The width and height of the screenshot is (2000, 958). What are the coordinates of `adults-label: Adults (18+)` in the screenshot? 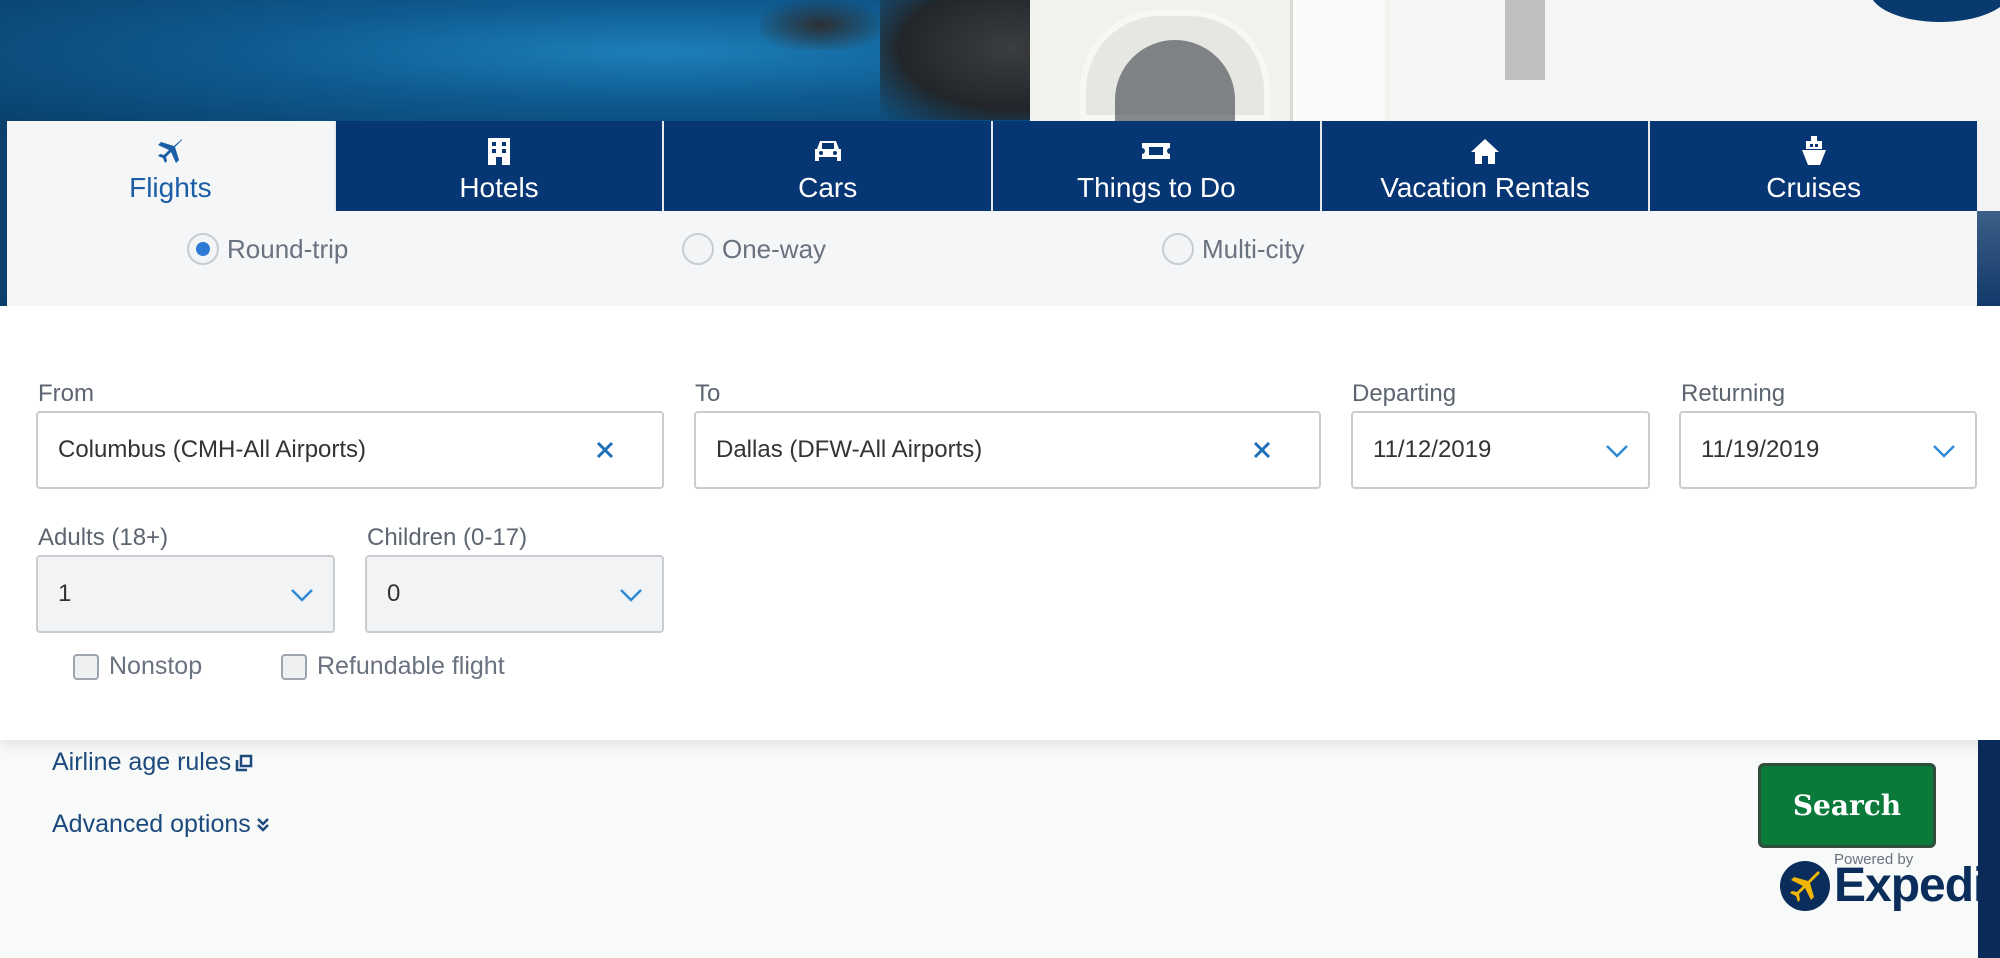 It's located at (103, 537).